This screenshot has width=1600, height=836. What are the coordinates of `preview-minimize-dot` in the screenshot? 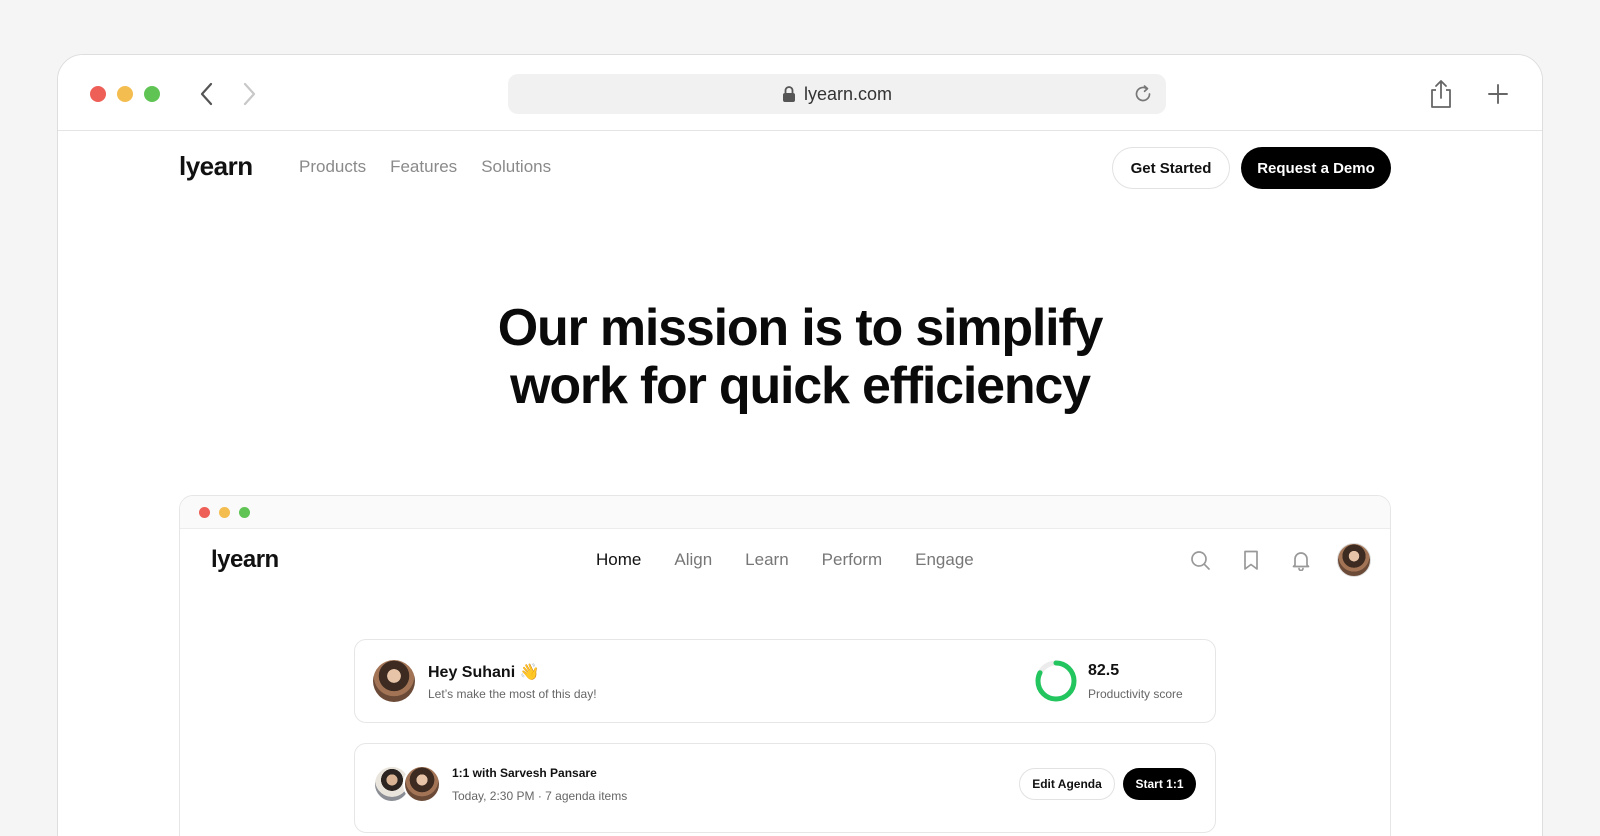 It's located at (224, 512).